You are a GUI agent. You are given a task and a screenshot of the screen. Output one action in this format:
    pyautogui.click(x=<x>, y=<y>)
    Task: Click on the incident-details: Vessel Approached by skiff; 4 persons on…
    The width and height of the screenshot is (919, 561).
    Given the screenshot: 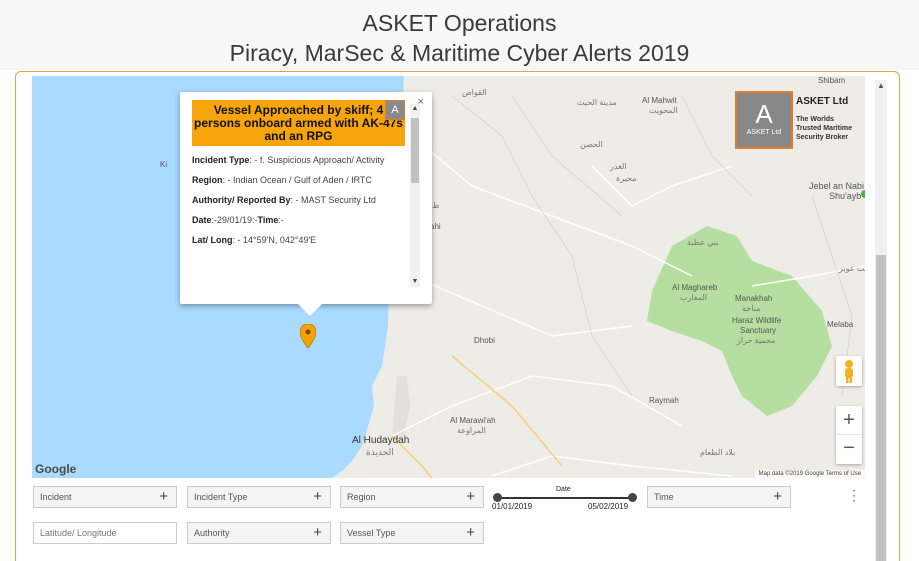 What is the action you would take?
    pyautogui.click(x=298, y=197)
    